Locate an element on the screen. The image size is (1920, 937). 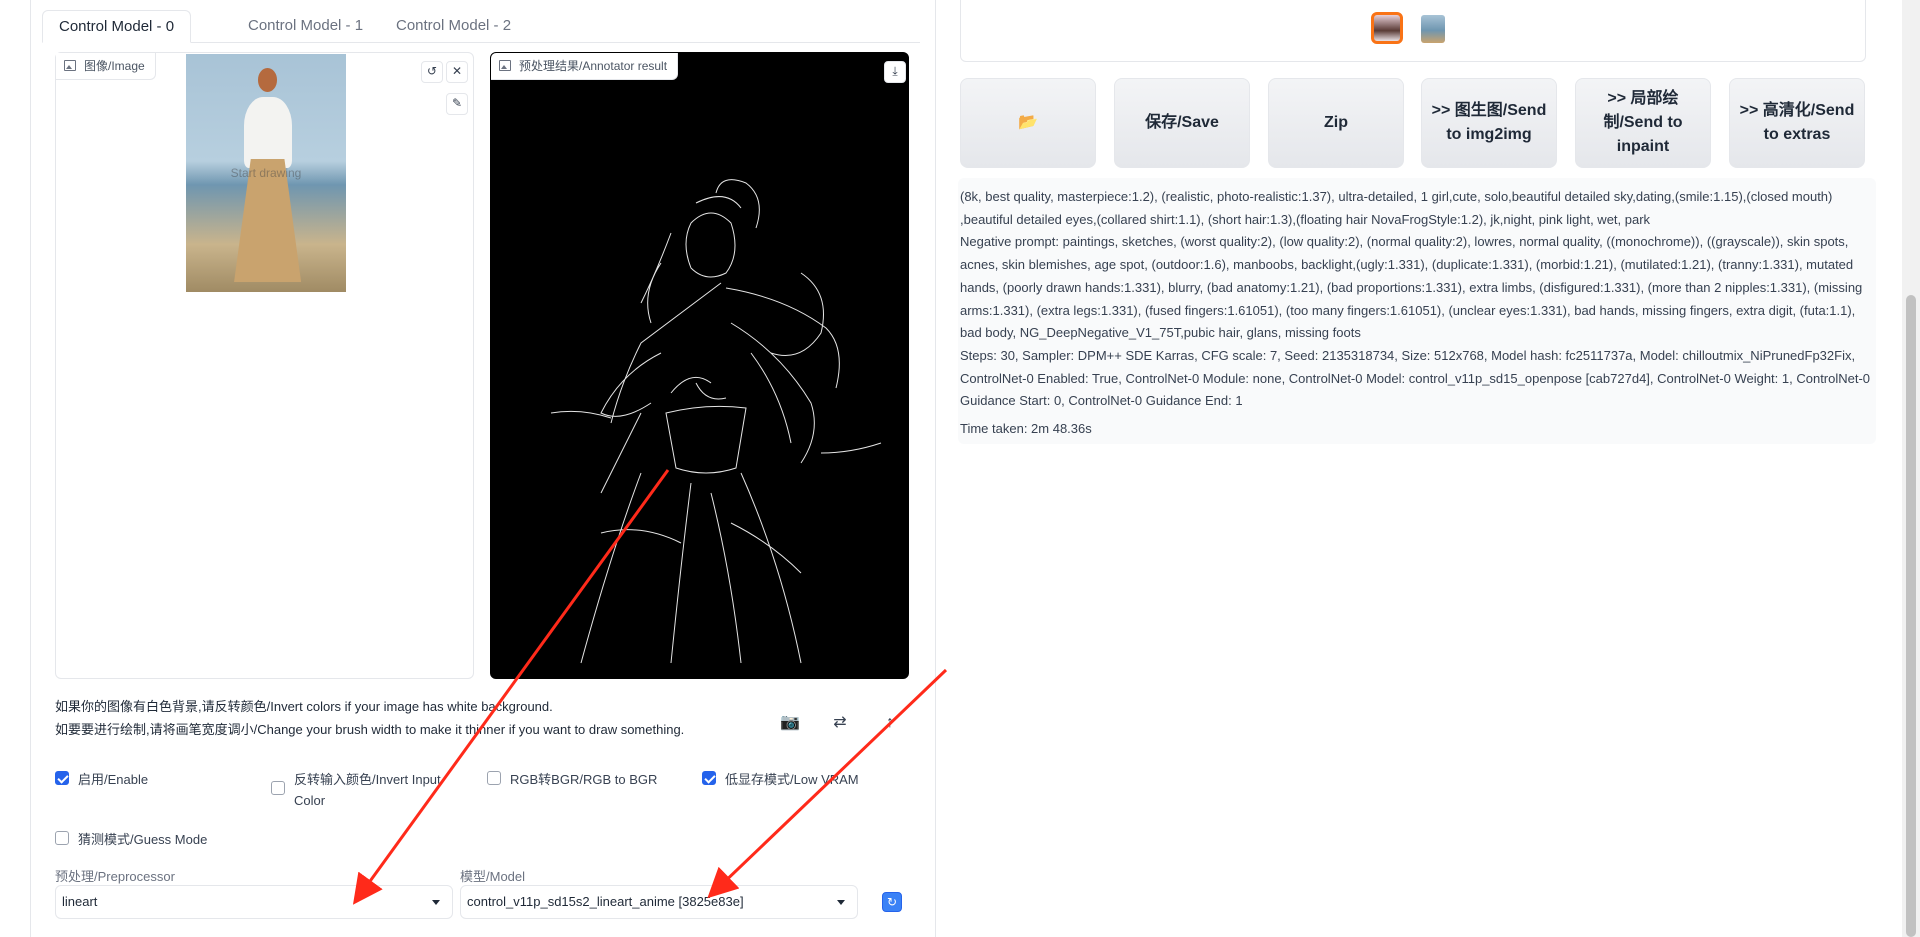
arrow-to-preprocessor is located at coordinates (511, 687).